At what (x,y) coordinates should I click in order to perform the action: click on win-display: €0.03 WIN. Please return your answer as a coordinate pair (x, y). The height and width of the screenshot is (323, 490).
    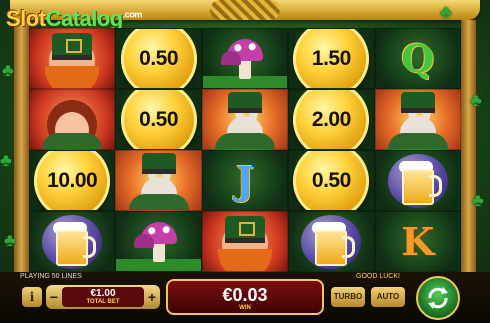
    Looking at the image, I should click on (245, 297).